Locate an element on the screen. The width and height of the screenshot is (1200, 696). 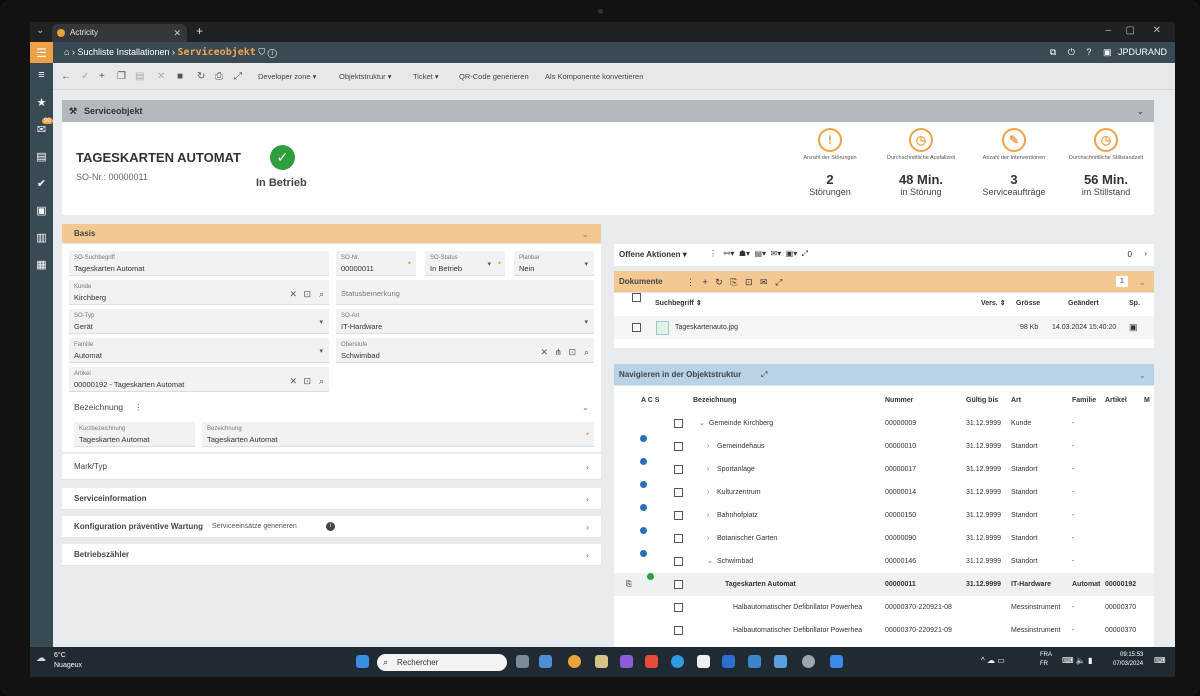
planbar-select: Planbar Nein ▾ is located at coordinates (554, 263).